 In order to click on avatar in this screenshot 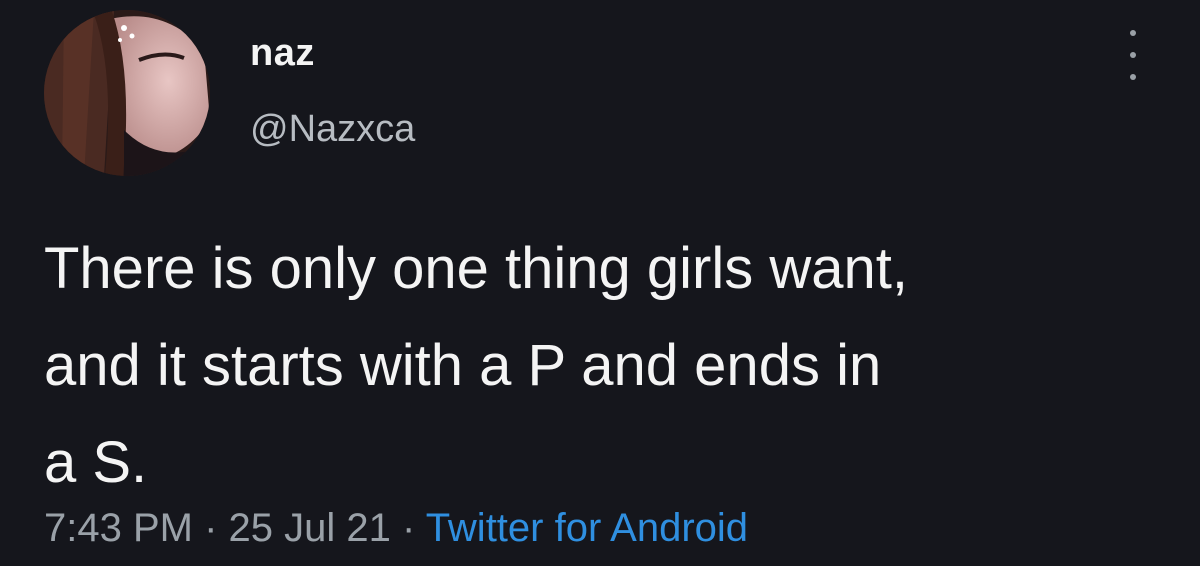, I will do `click(127, 93)`.